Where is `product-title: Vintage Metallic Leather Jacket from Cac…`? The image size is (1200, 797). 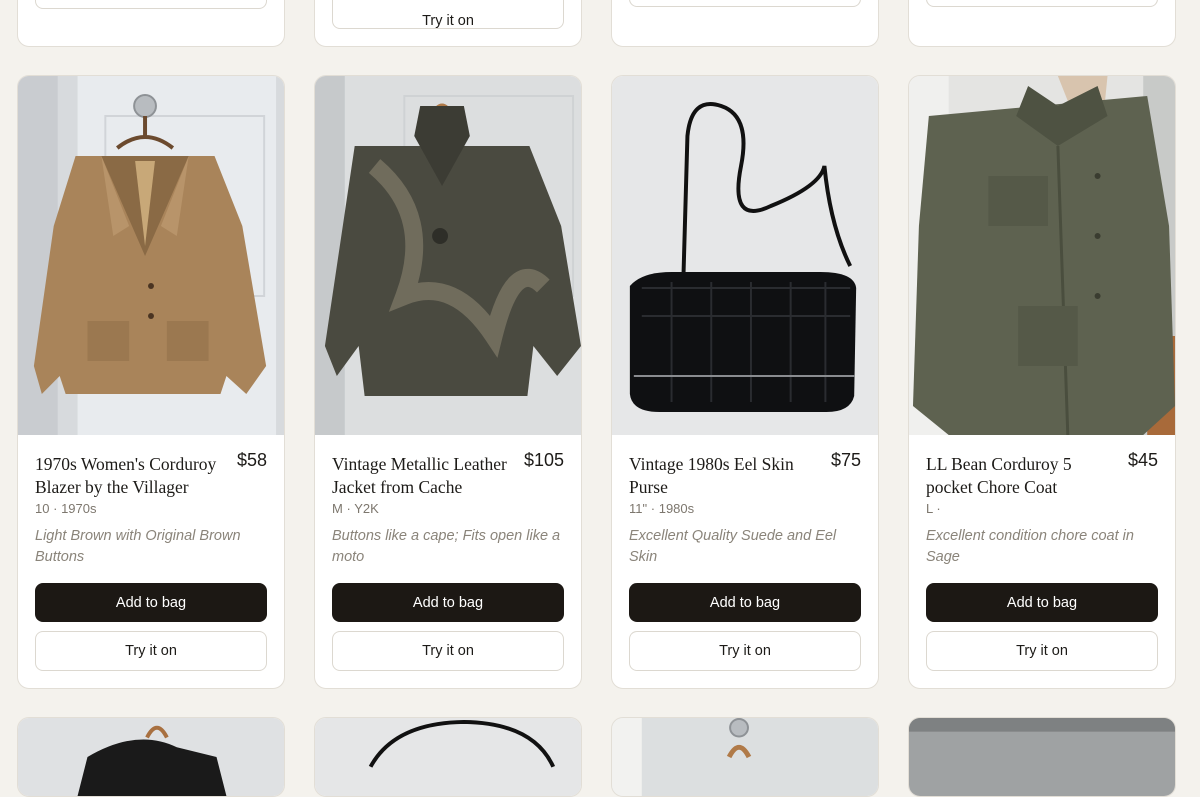
product-title: Vintage Metallic Leather Jacket from Cac… is located at coordinates (427, 476).